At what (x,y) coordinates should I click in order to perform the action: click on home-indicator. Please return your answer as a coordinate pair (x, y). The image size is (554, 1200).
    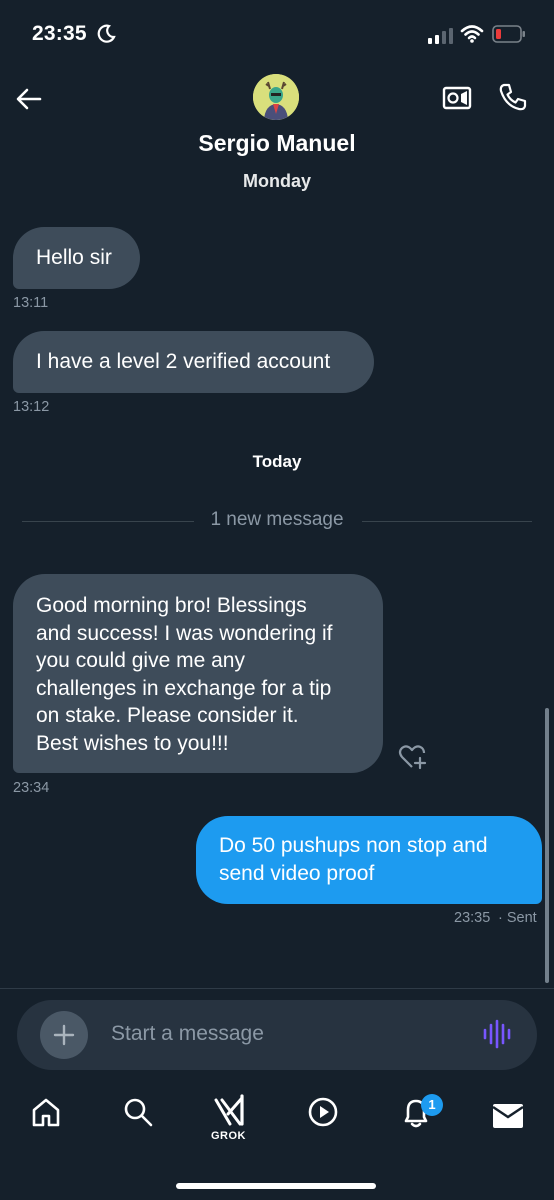
    Looking at the image, I should click on (276, 1186).